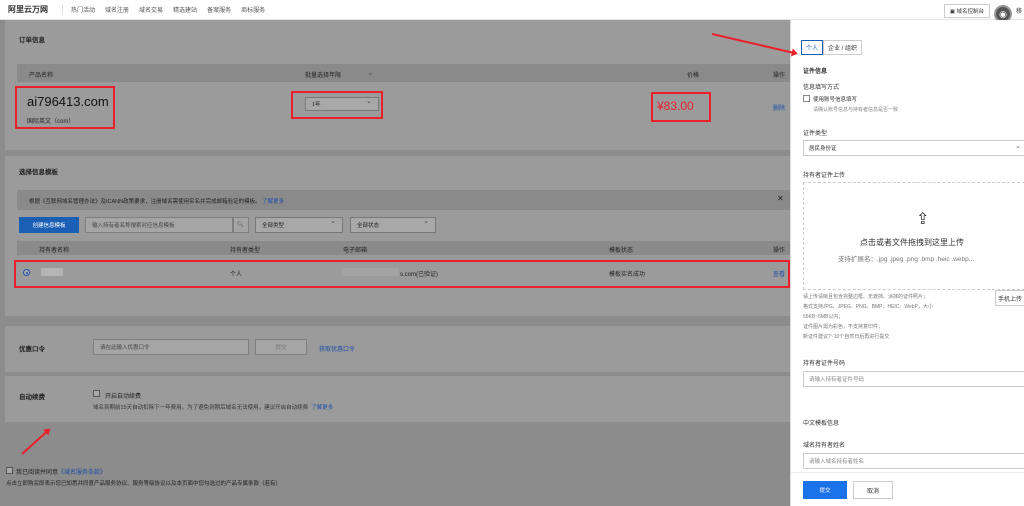 The width and height of the screenshot is (1024, 506). I want to click on col-price: 价格, so click(693, 76).